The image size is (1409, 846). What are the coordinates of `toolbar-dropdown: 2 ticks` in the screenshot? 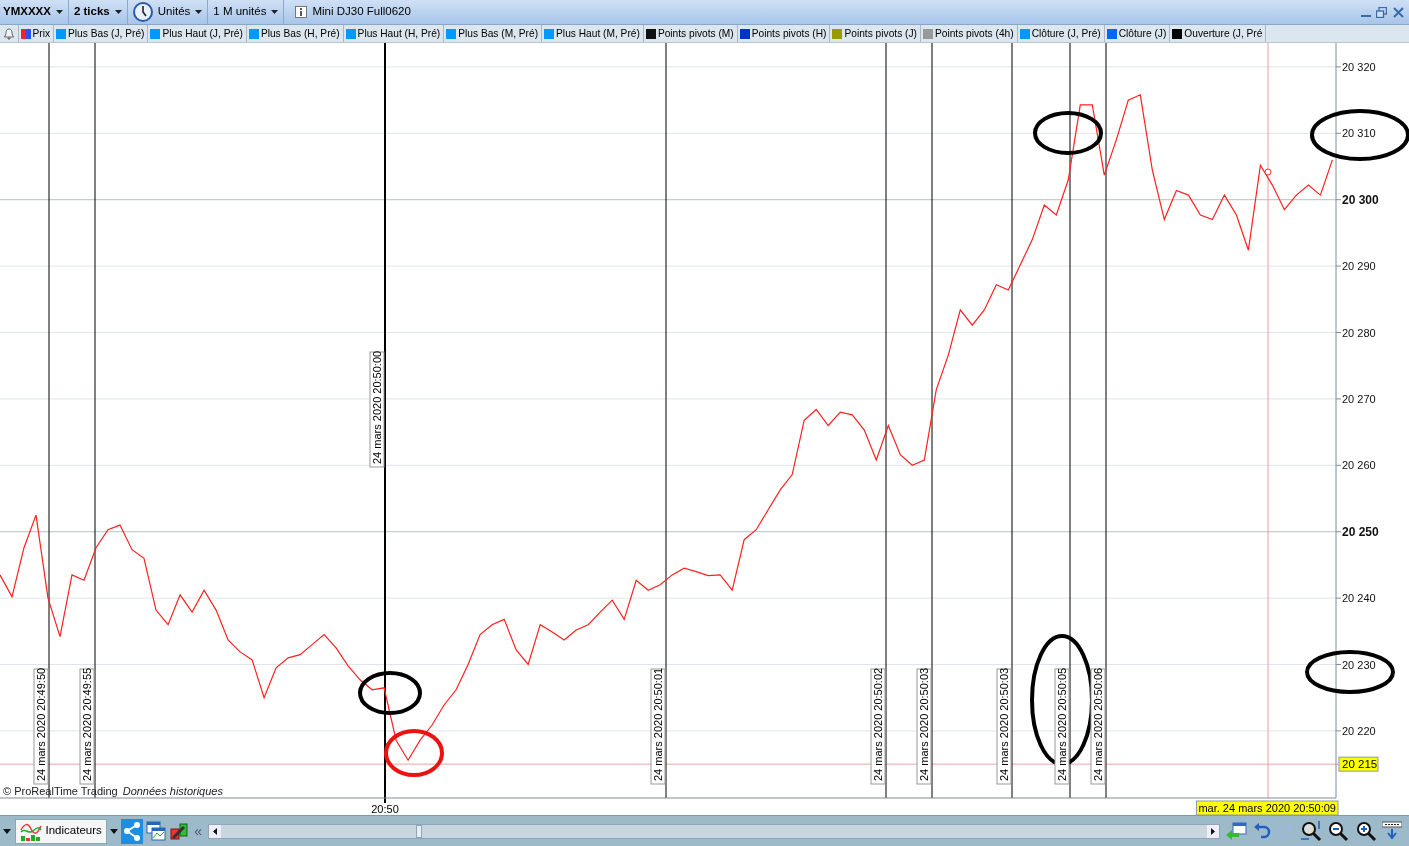 It's located at (98, 12).